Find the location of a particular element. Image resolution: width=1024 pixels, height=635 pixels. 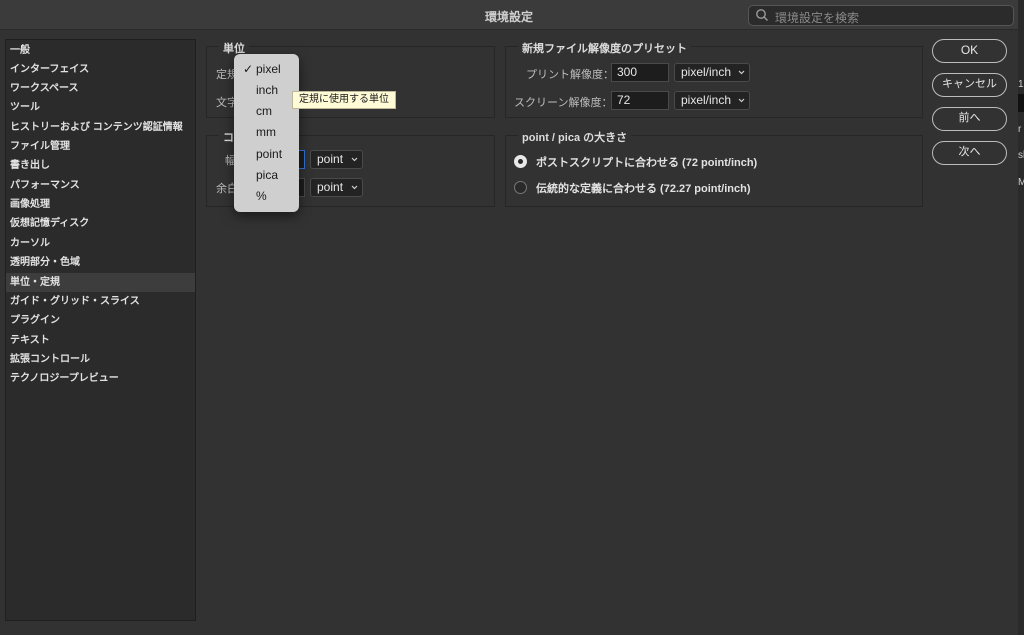

sidebar-item-type: テキスト is located at coordinates (100, 340).